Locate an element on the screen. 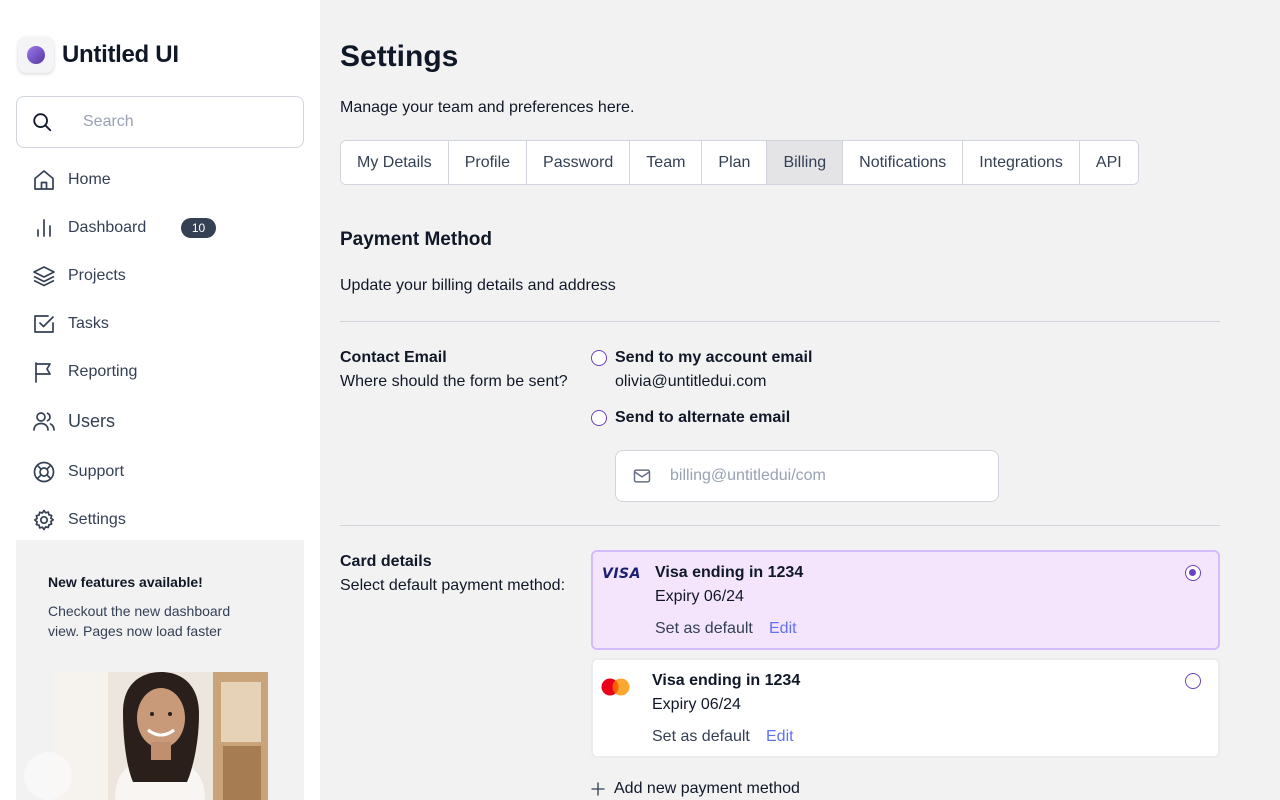 The image size is (1280, 800). tab-profile: Profile is located at coordinates (488, 162).